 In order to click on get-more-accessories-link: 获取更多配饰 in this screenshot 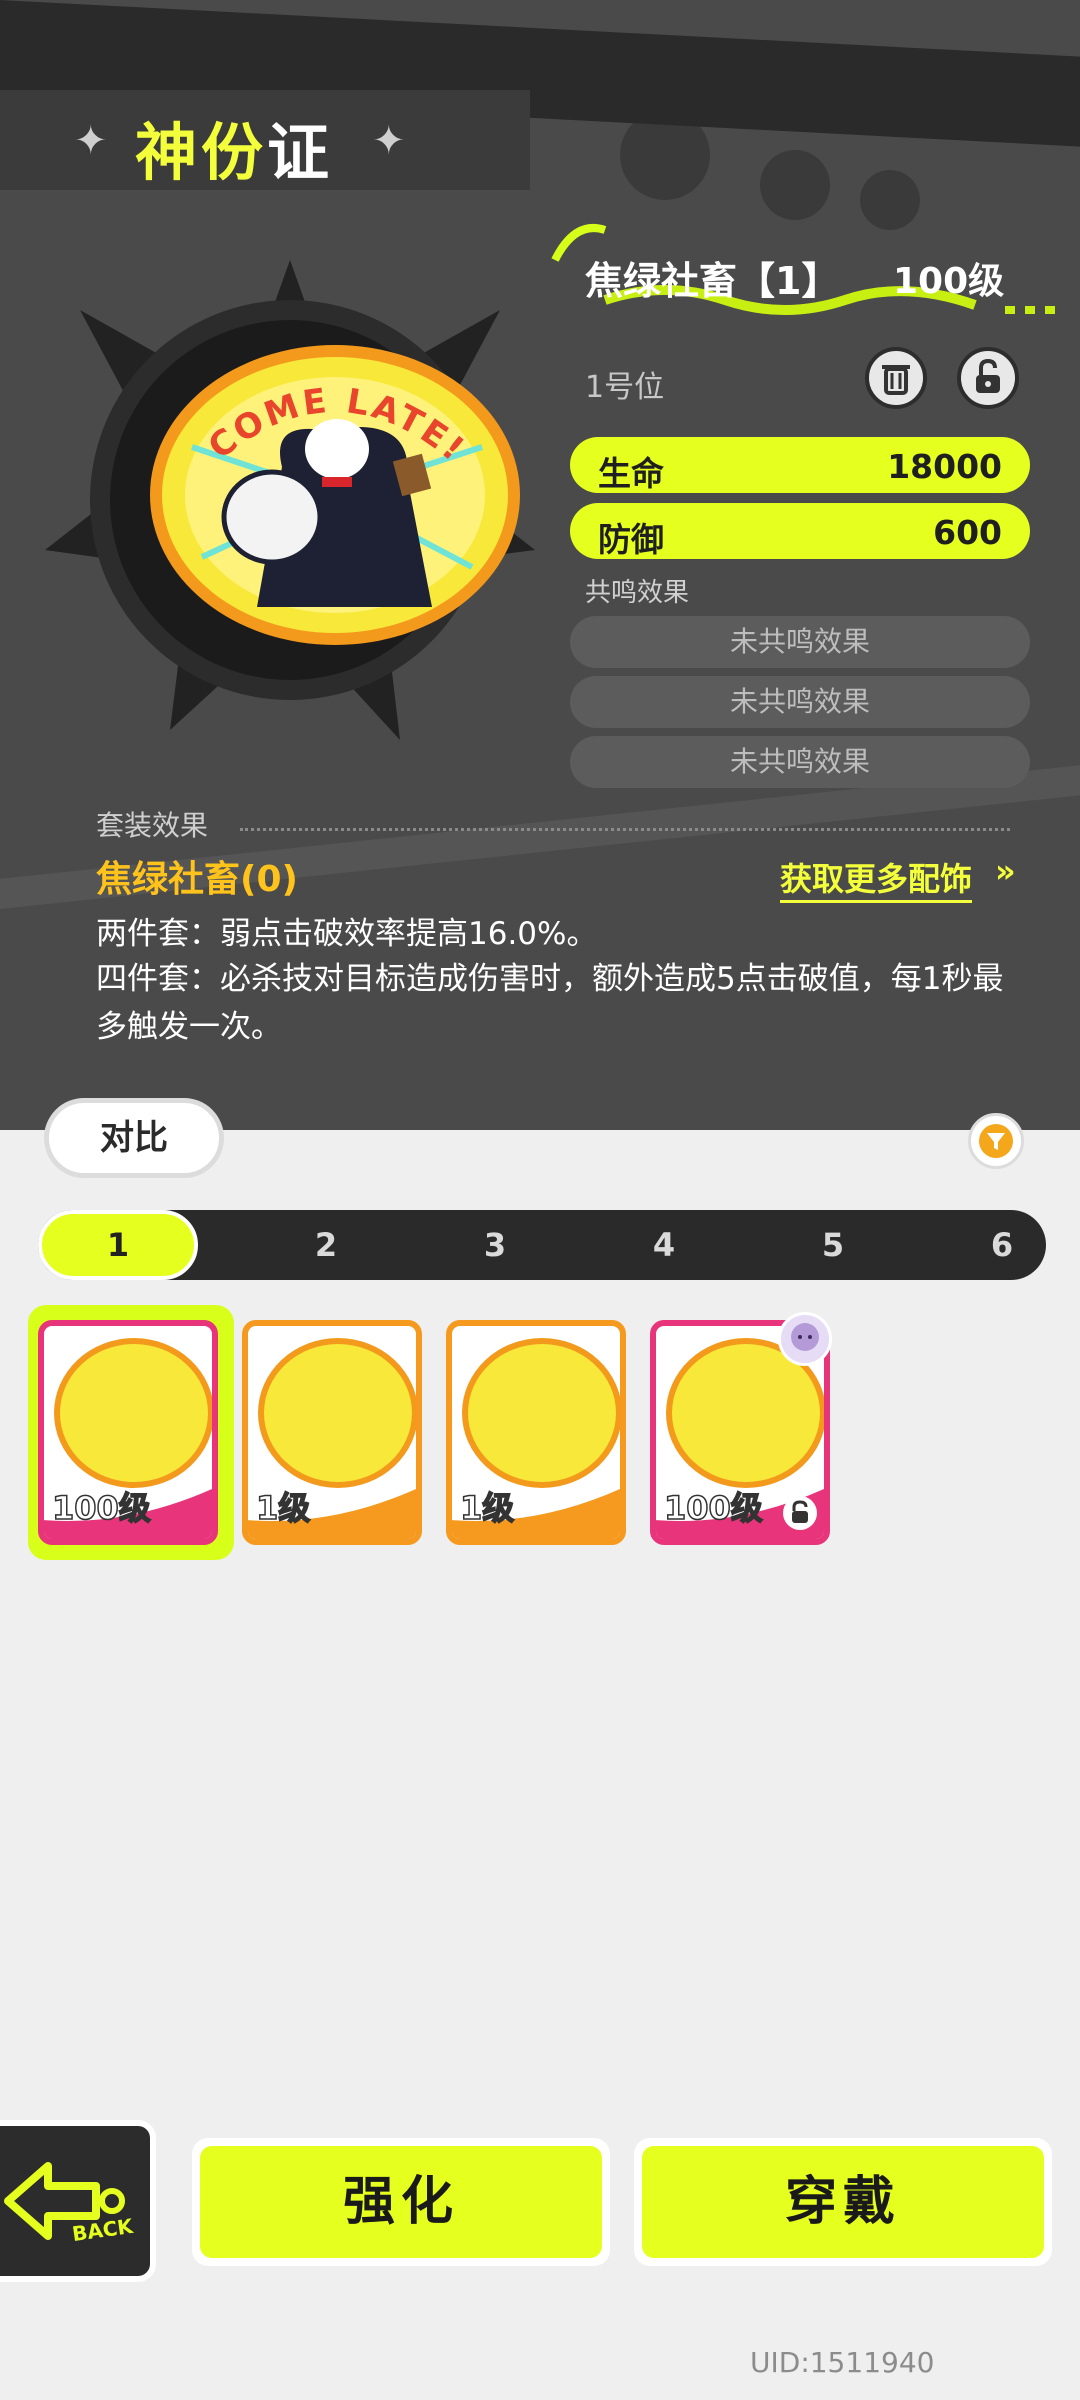, I will do `click(876, 878)`.